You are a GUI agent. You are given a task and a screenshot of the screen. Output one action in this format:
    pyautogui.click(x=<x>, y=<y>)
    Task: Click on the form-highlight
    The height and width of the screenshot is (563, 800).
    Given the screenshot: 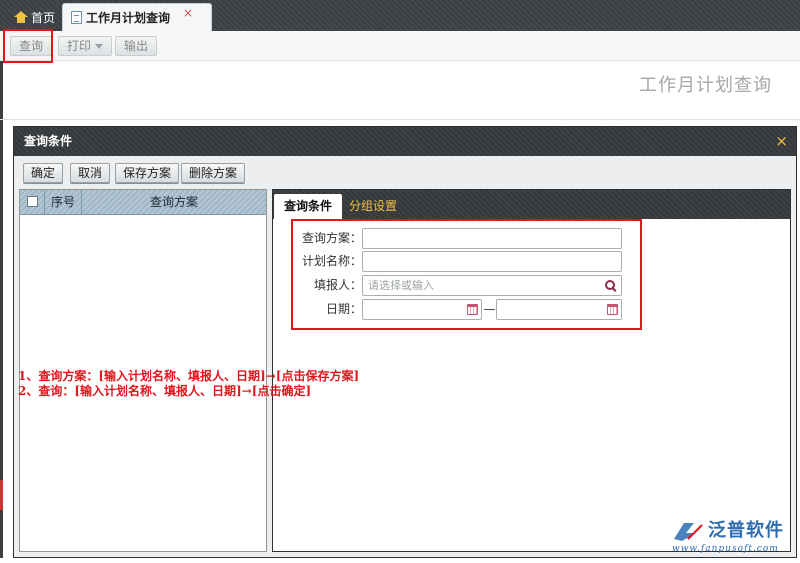 What is the action you would take?
    pyautogui.click(x=466, y=274)
    